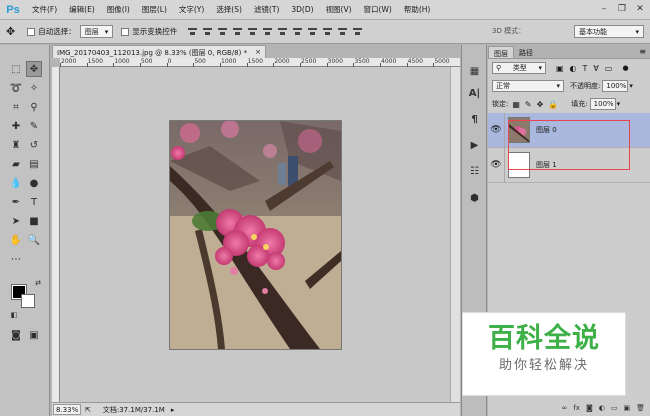  Describe the element at coordinates (625, 68) in the screenshot. I see `filter-toggle-icon: ●` at that location.